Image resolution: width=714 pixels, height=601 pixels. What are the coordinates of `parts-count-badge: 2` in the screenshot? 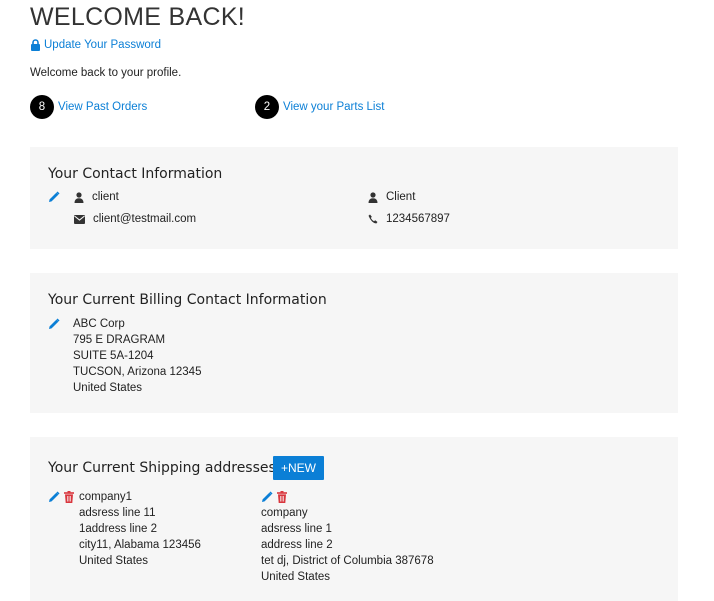 It's located at (267, 107).